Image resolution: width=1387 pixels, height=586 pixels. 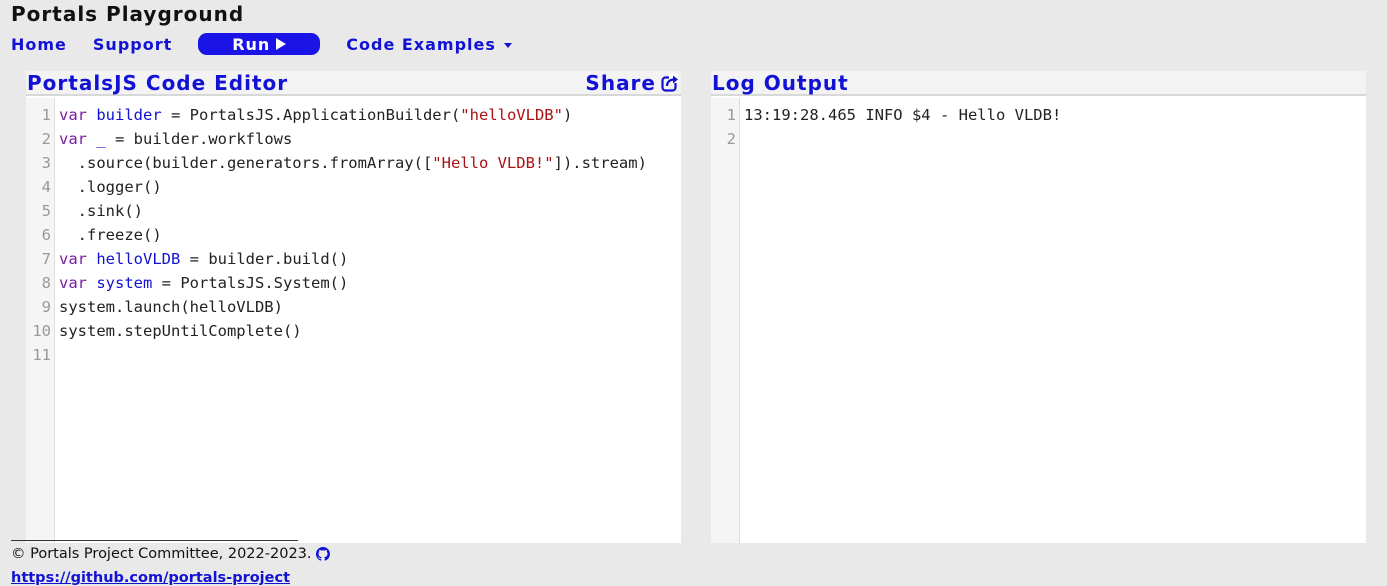 What do you see at coordinates (511, 115) in the screenshot?
I see `code-token: "helloVLDB"` at bounding box center [511, 115].